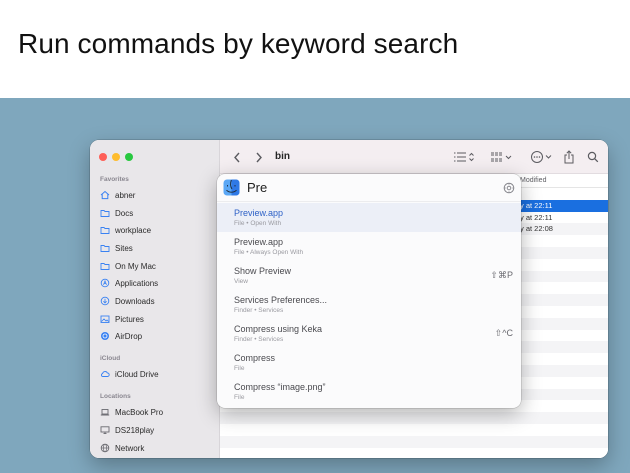  I want to click on laptop-icon, so click(105, 412).